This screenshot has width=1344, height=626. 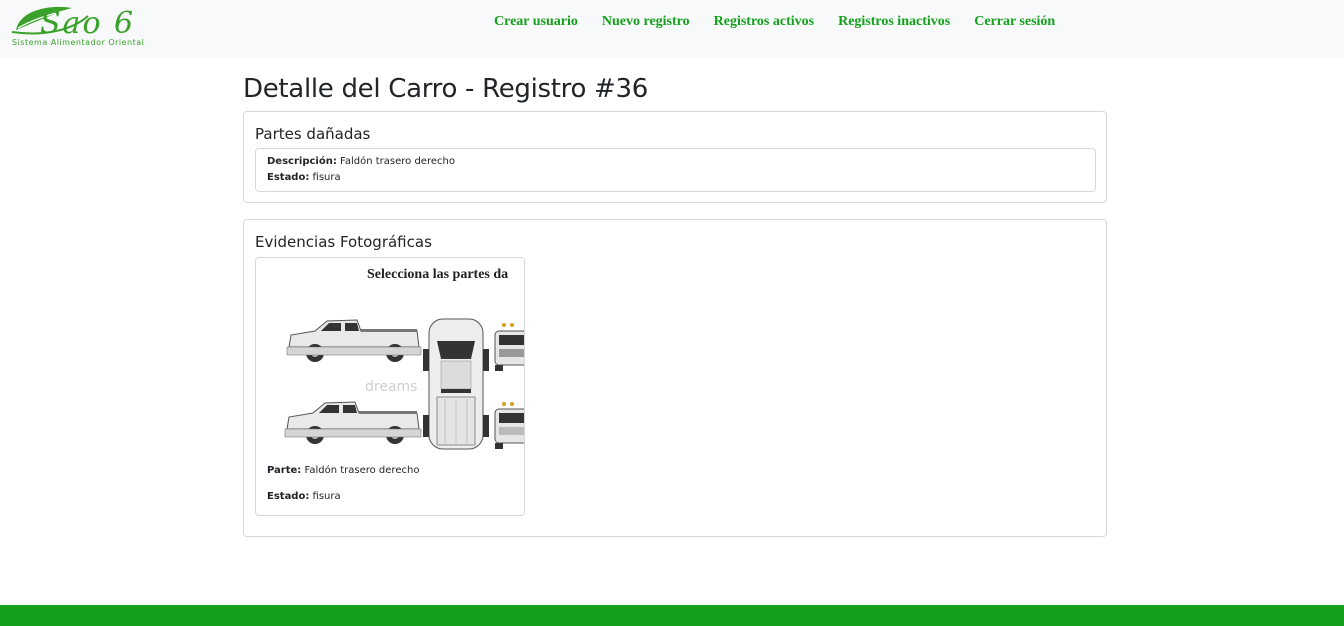 I want to click on part-description: Descripción: Faldón trasero derecho, so click(x=361, y=161).